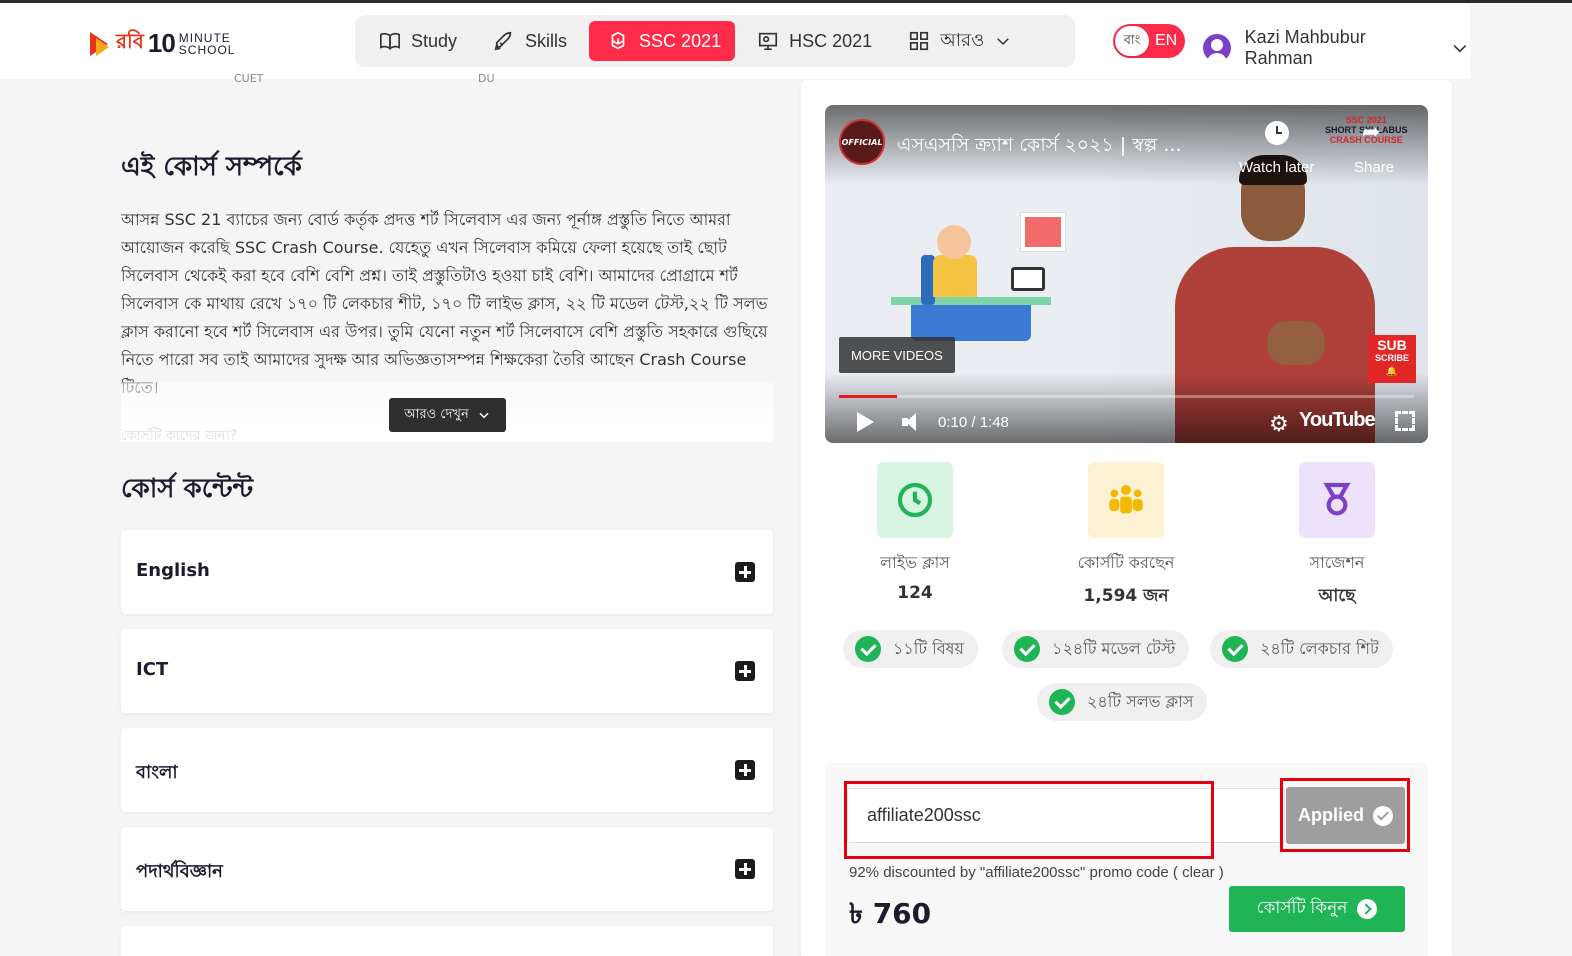 The width and height of the screenshot is (1572, 956). I want to click on cut-label-right: DU, so click(486, 78).